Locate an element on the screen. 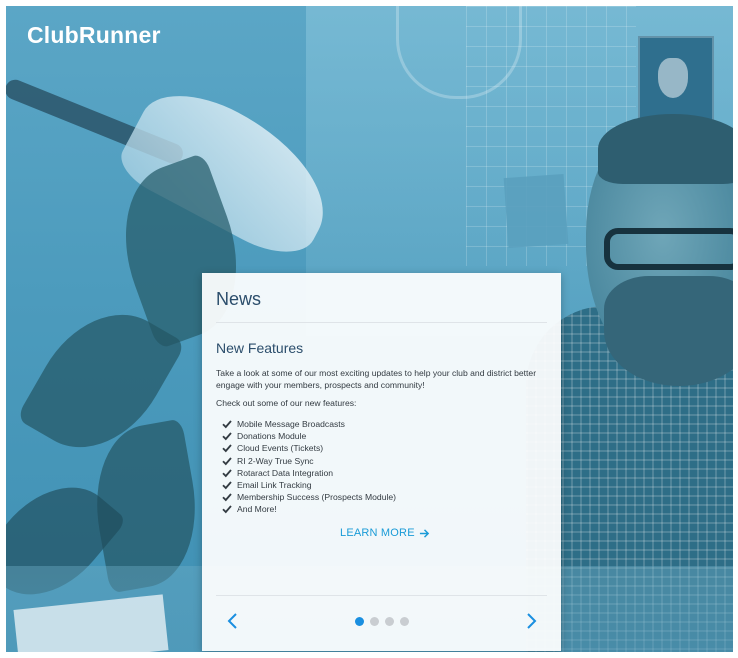 Image resolution: width=738 pixels, height=658 pixels. feature-label: Email Link Tracking is located at coordinates (274, 485).